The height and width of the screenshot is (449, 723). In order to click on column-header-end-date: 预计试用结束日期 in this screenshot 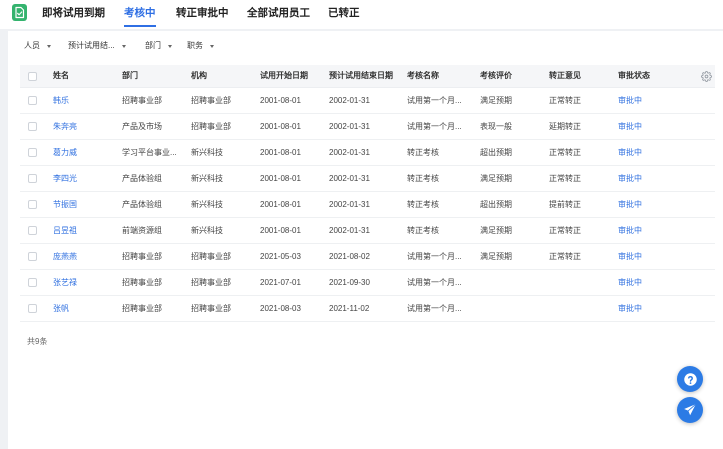, I will do `click(361, 75)`.